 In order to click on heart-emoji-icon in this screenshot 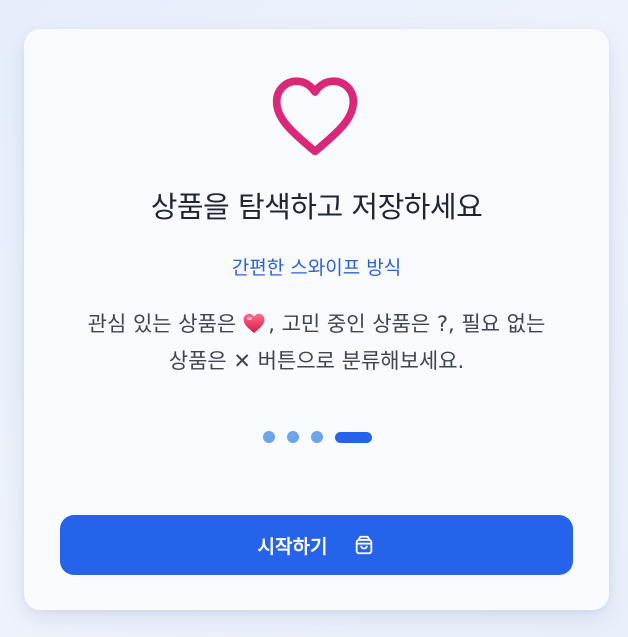, I will do `click(254, 323)`.